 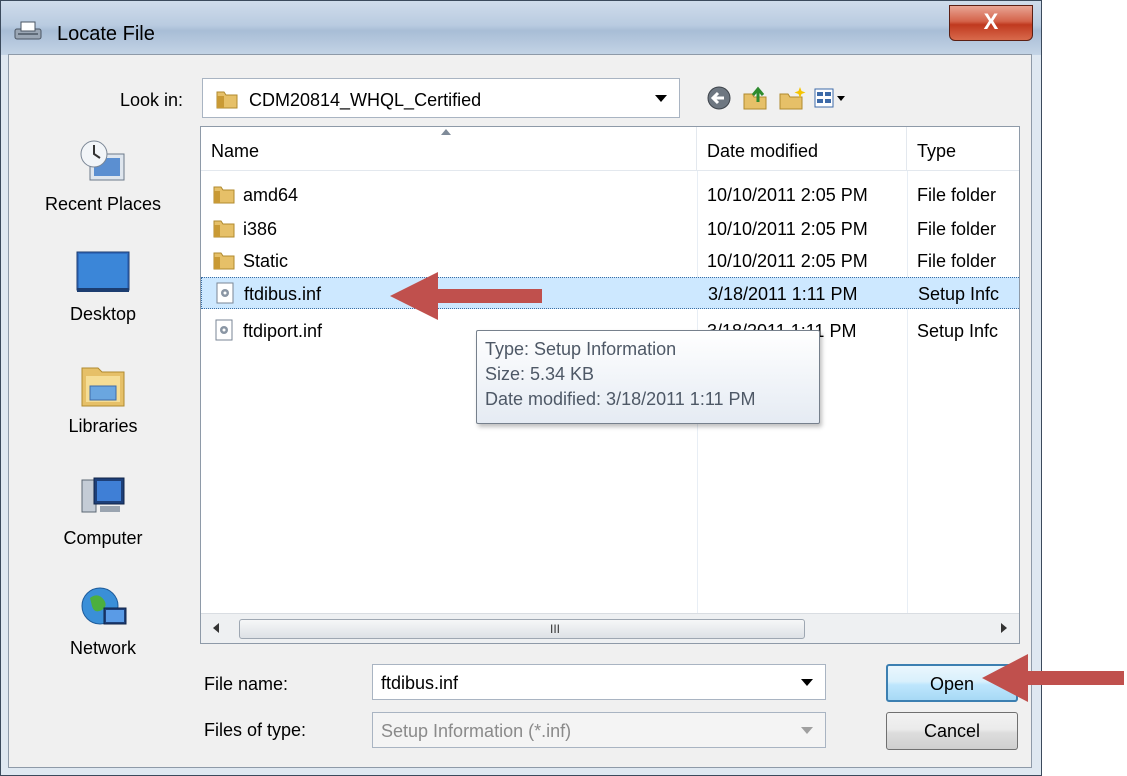 I want to click on close-button: X, so click(x=991, y=23).